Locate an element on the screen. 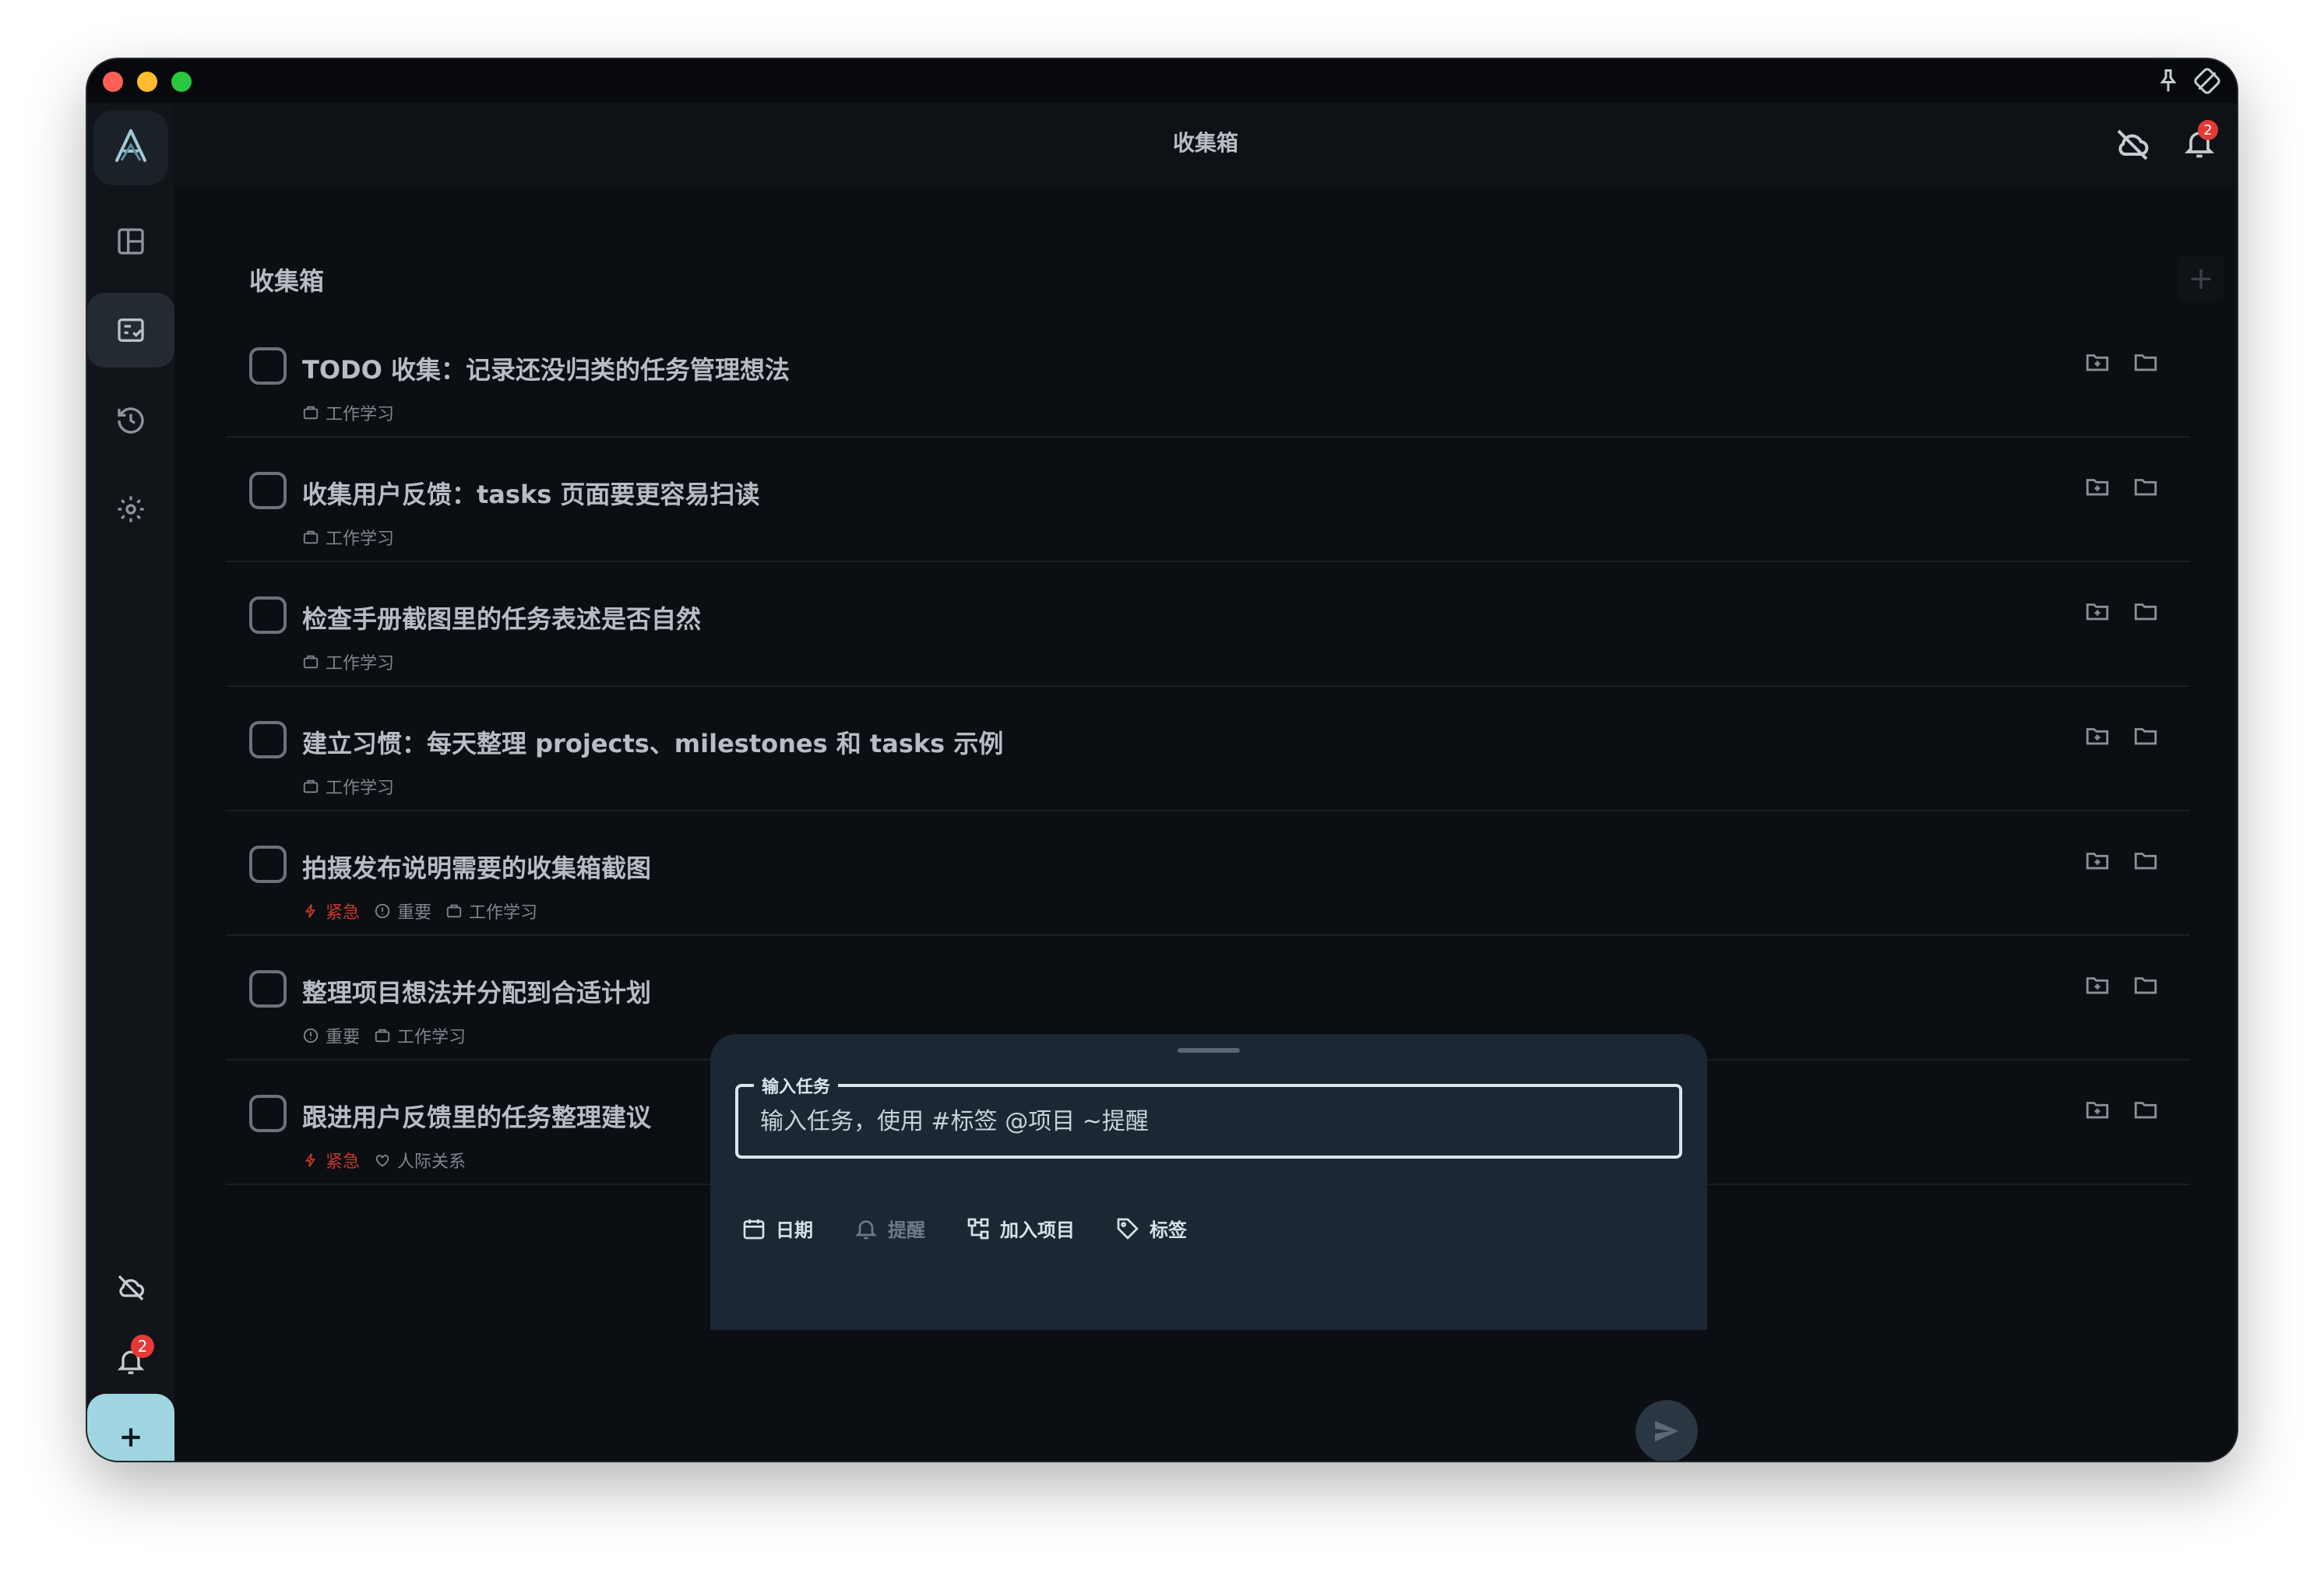  composer-actions: 日期 提醒 加入项目 标签 is located at coordinates (964, 1228).